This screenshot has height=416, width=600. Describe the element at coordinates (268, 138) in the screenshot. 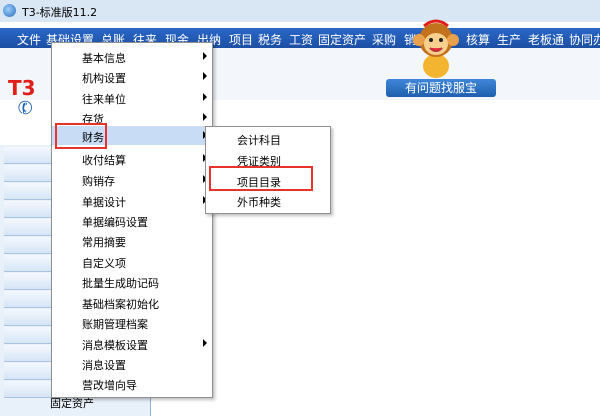

I see `menu-item-accounts: 会计科目` at that location.